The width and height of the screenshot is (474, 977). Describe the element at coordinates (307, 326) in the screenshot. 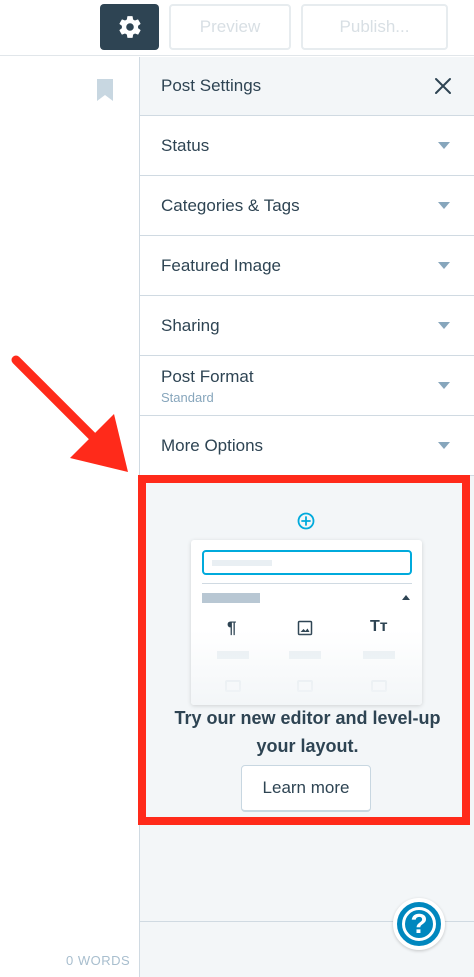

I see `panel-sharing: Sharing` at that location.